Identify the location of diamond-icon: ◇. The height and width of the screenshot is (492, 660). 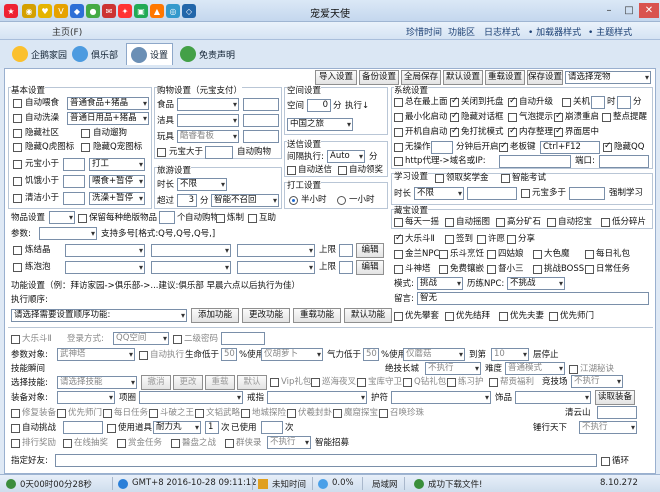
(189, 11).